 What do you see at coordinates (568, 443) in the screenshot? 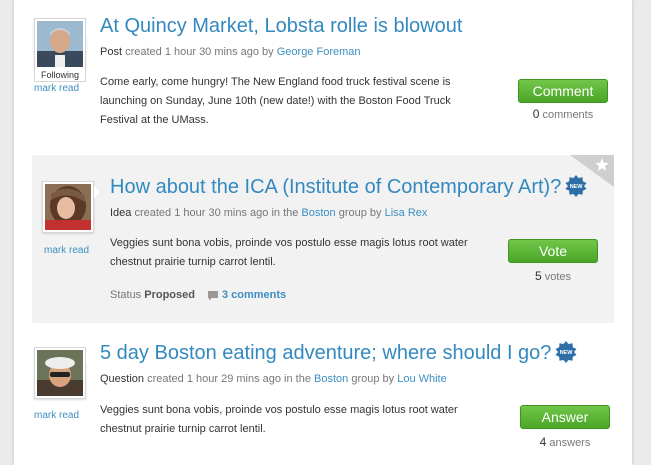
I see `count-label: answers` at bounding box center [568, 443].